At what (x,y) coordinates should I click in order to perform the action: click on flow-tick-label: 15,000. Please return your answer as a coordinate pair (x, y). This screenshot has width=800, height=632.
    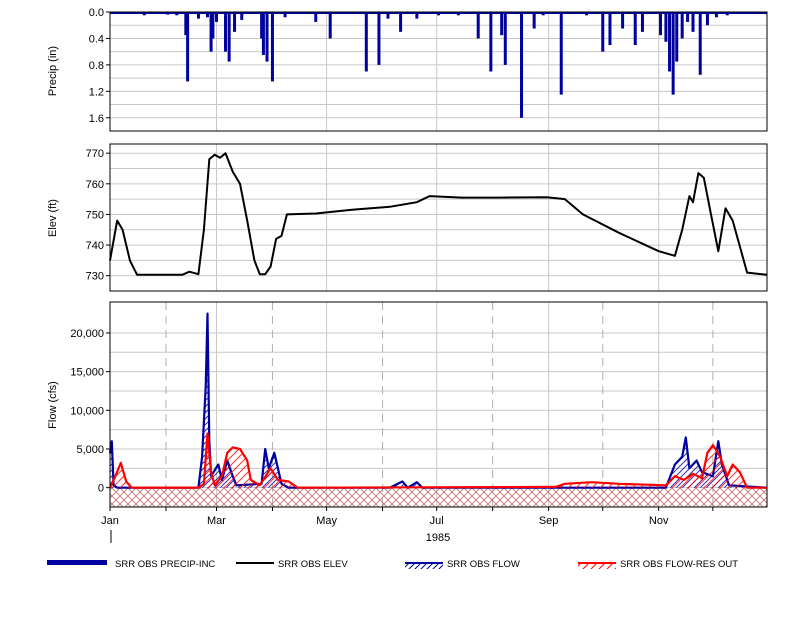
    Looking at the image, I should click on (87, 373).